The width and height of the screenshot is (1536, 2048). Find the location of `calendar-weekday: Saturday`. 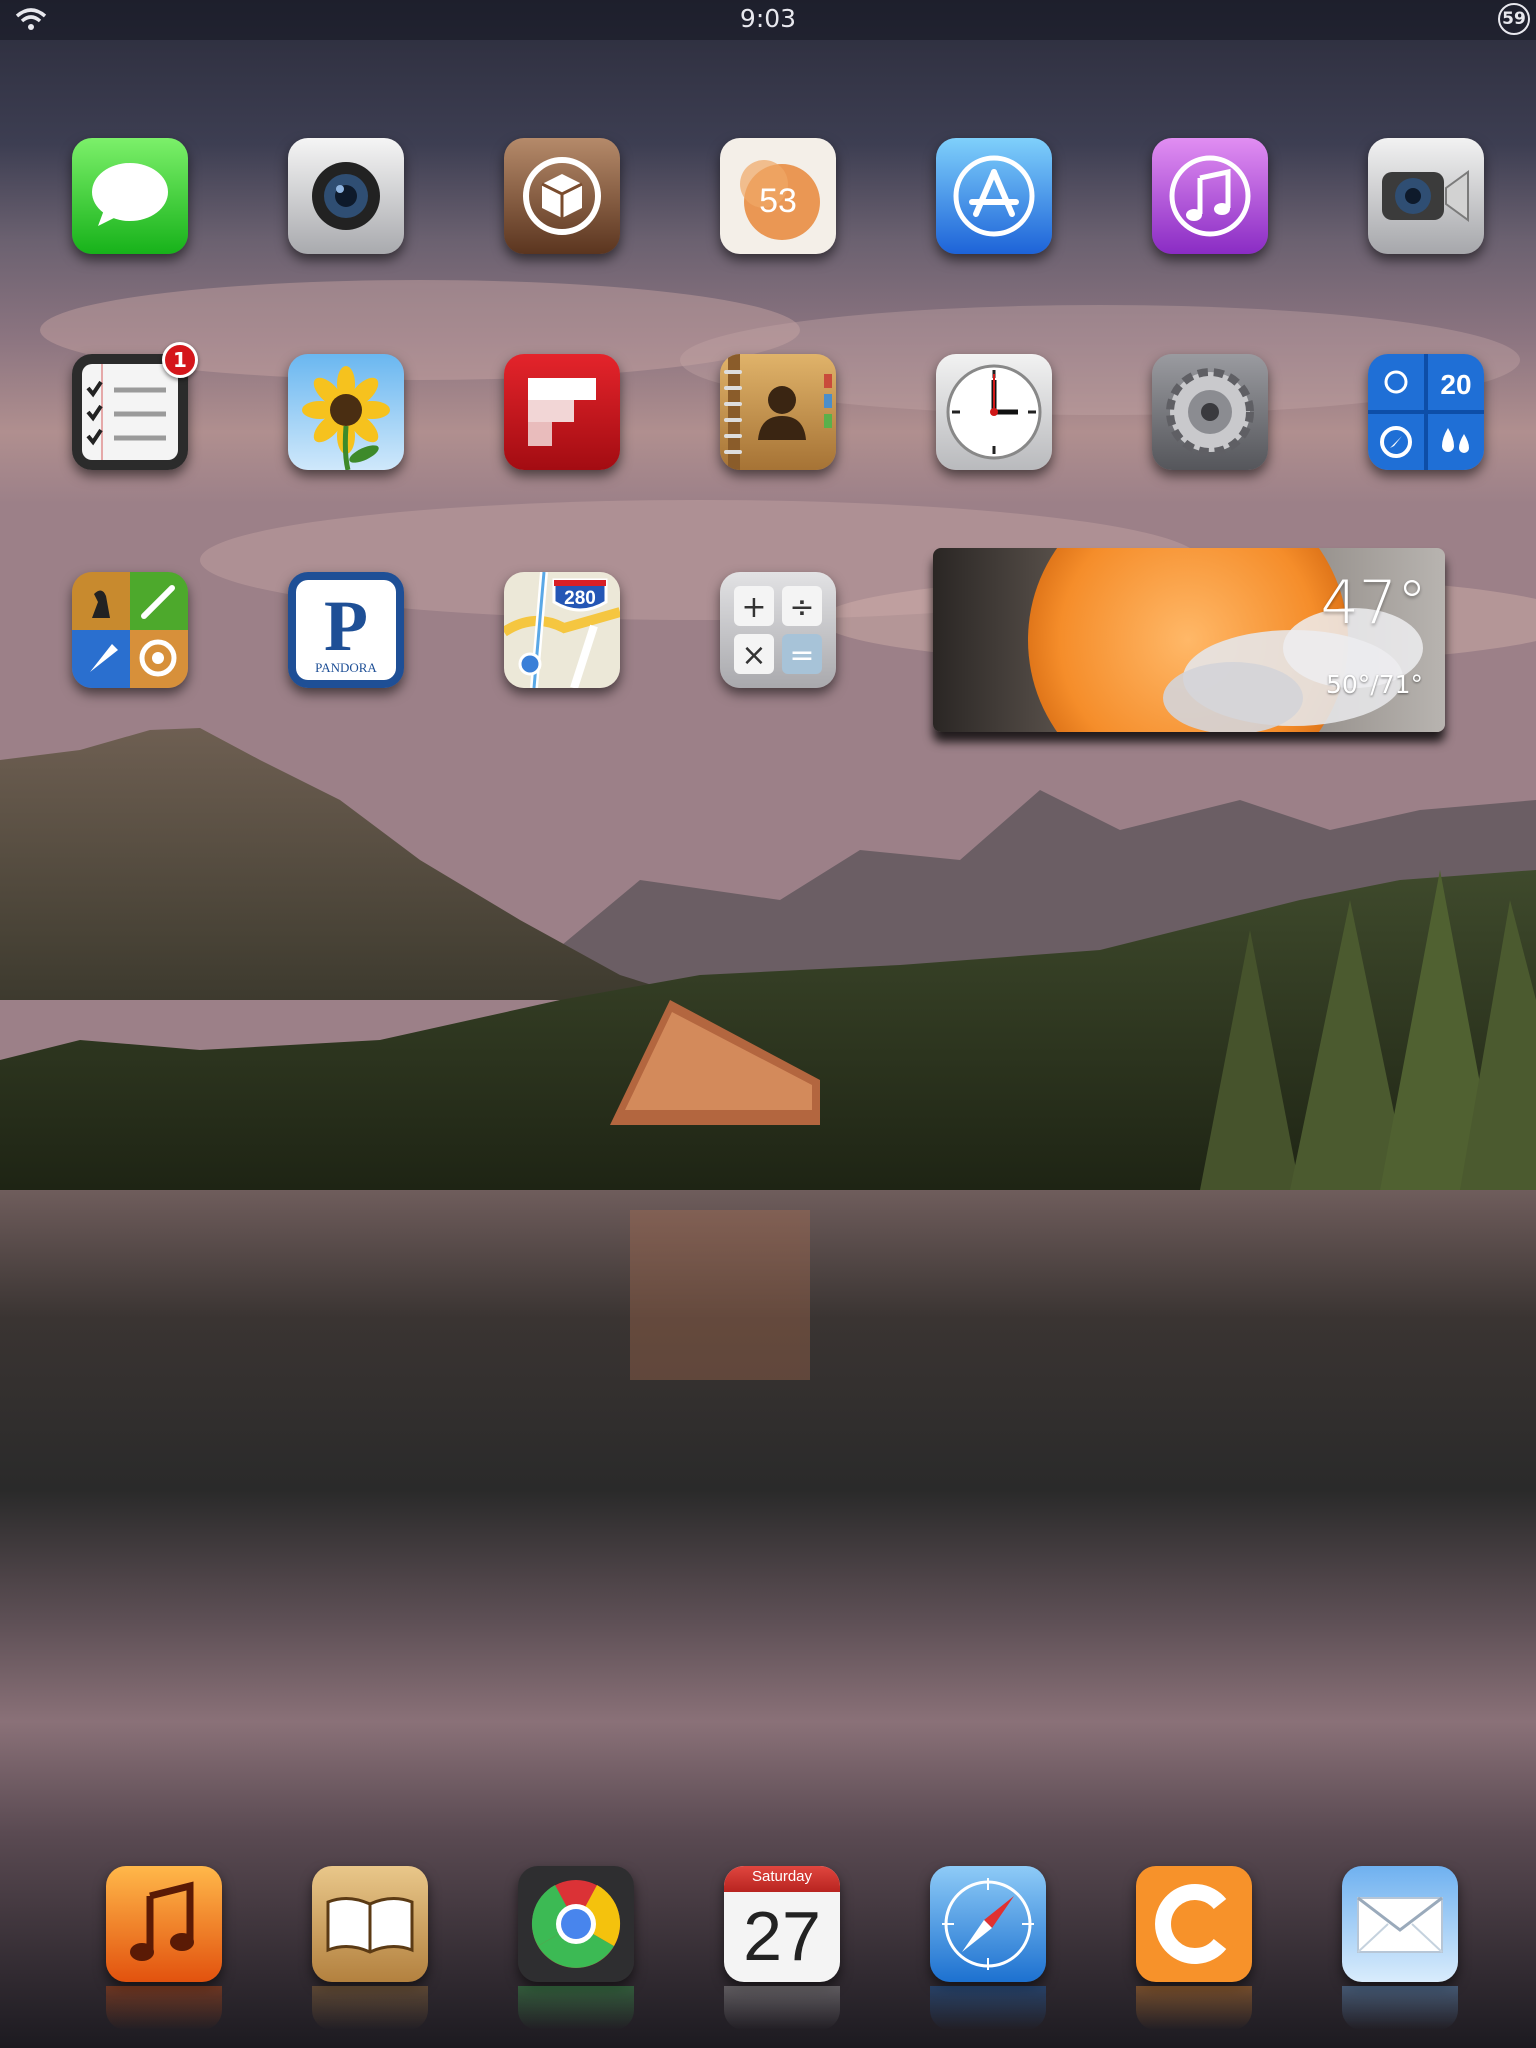

calendar-weekday: Saturday is located at coordinates (782, 1876).